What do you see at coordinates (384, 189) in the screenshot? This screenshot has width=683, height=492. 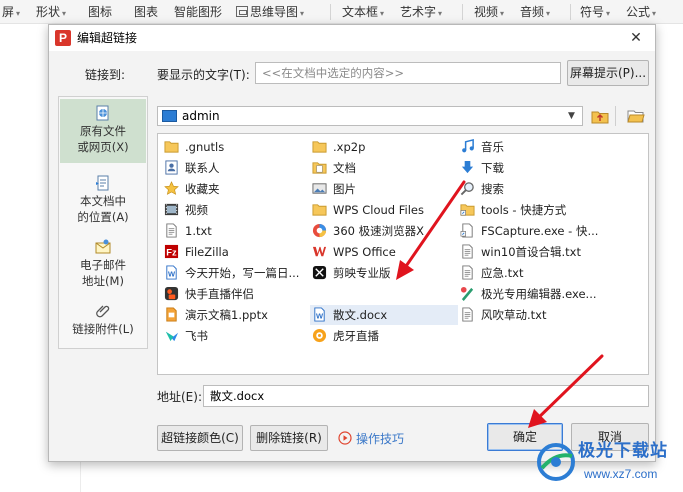 I see `file-item: 图片` at bounding box center [384, 189].